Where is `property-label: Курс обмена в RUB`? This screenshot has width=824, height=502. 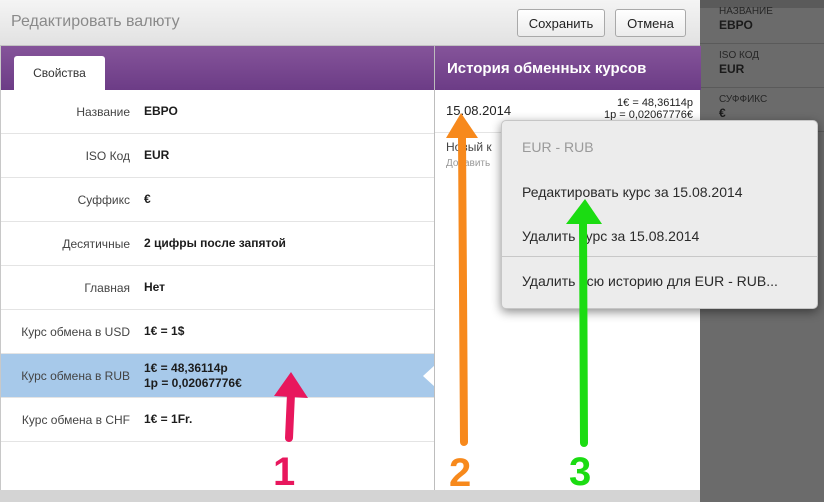
property-label: Курс обмена в RUB is located at coordinates (75, 375).